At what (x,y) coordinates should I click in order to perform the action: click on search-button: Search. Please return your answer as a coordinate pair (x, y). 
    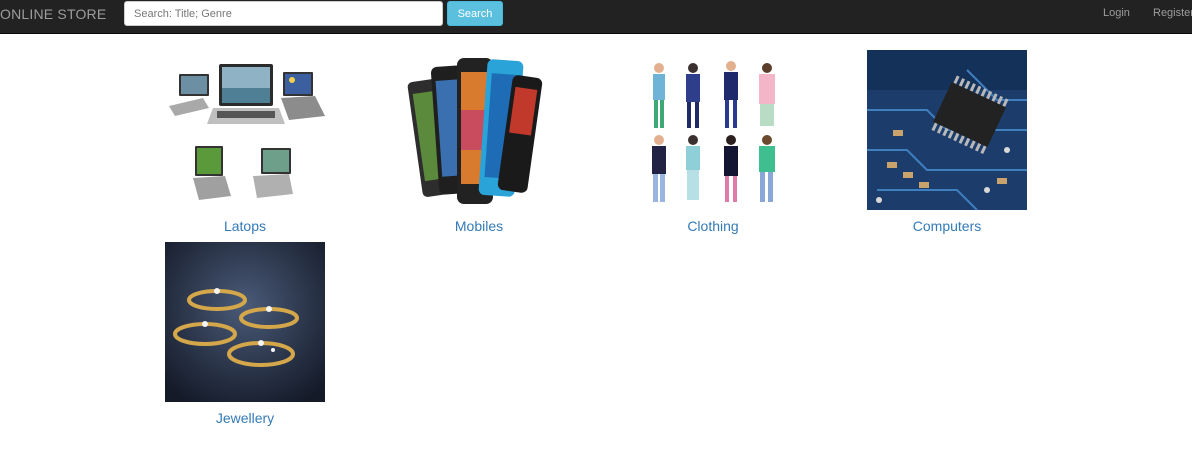
    Looking at the image, I should click on (475, 13).